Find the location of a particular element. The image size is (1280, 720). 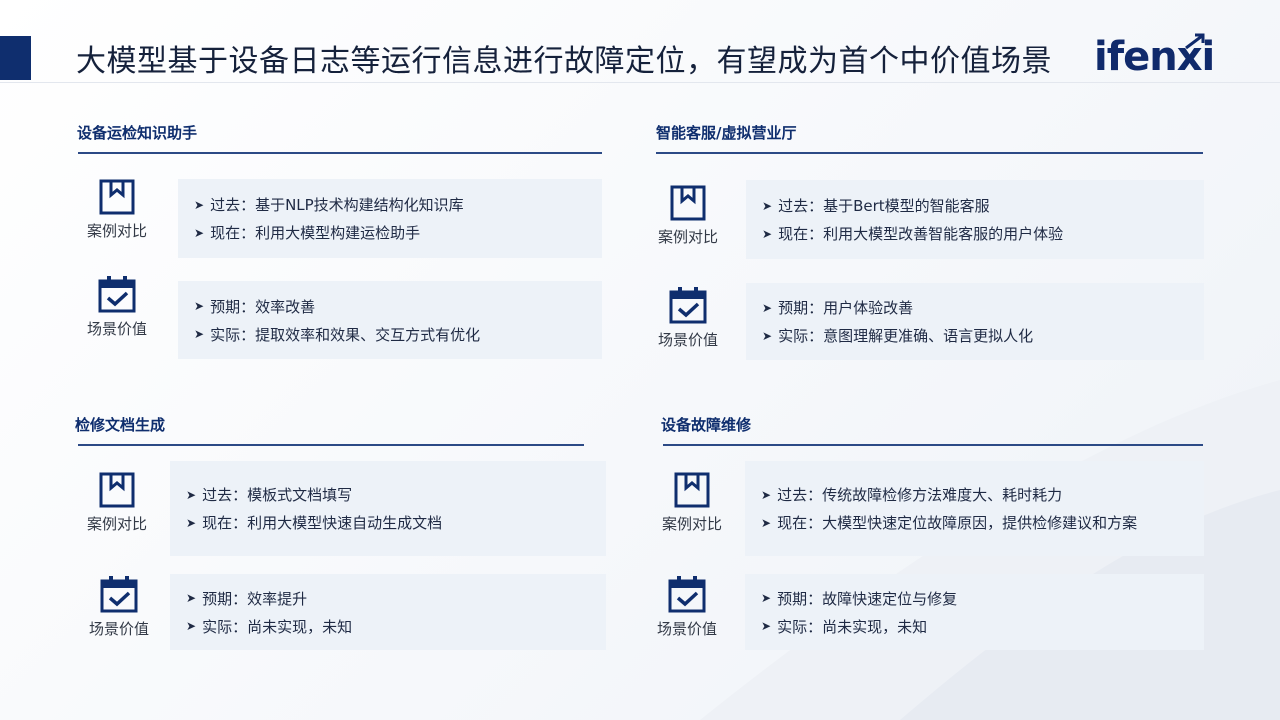

bullet-item: ➤ 预期：效率提升 is located at coordinates (396, 598).